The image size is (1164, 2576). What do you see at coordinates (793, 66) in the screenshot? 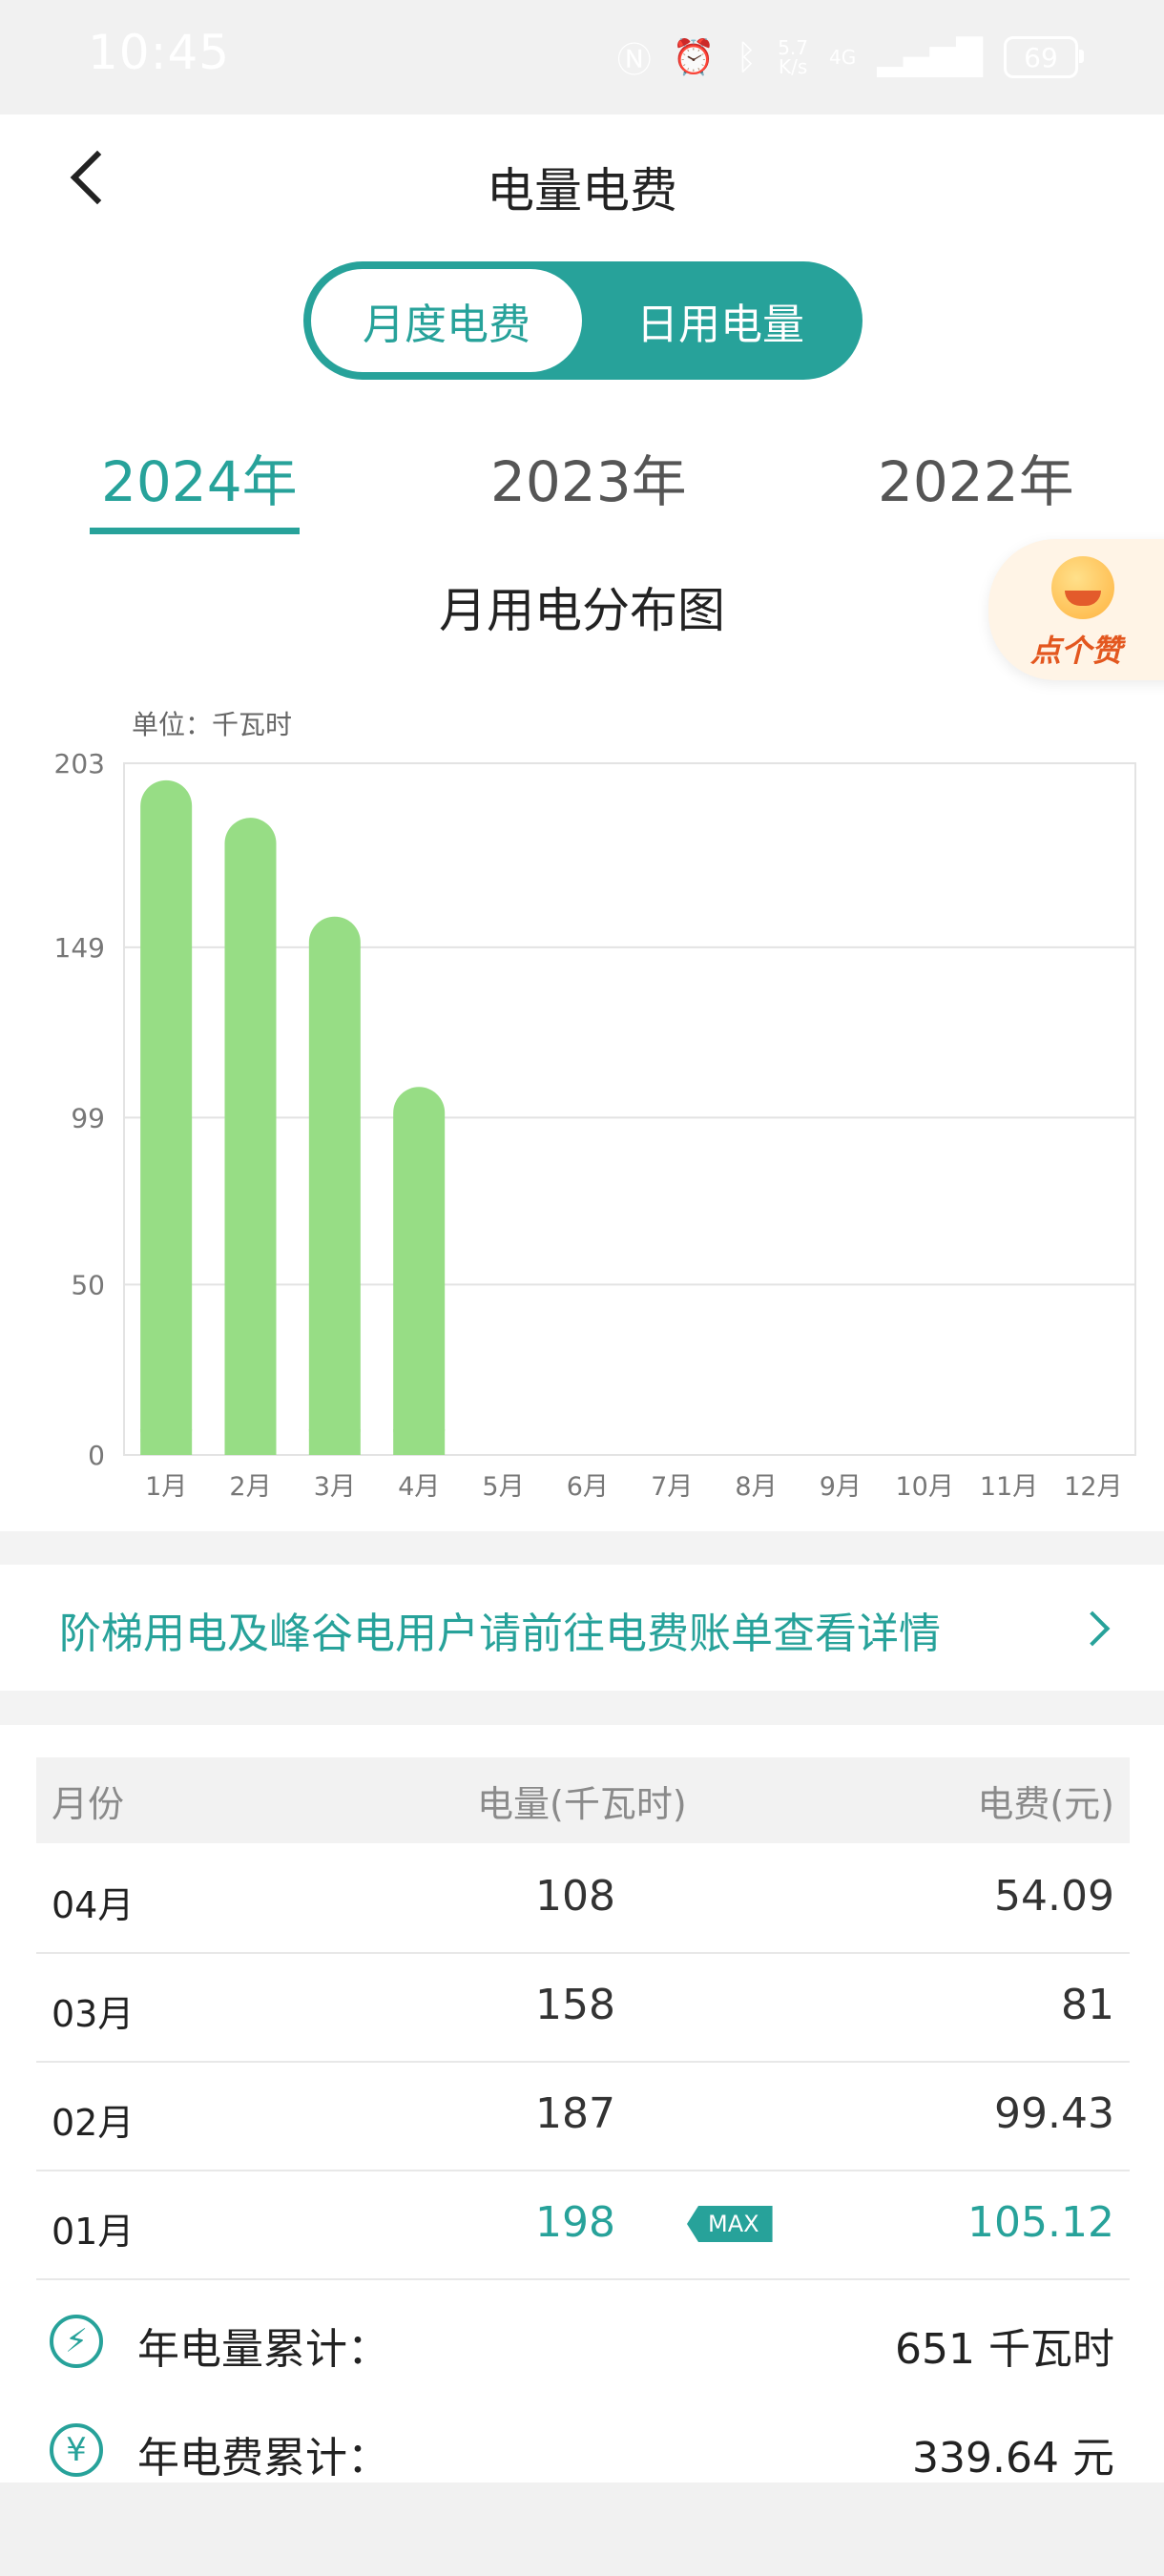
I see `net-speed-unit: K/s` at bounding box center [793, 66].